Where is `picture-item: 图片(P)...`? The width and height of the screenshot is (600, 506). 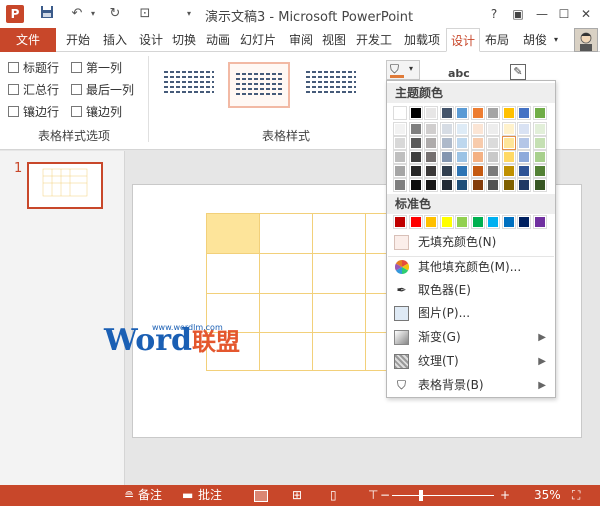 picture-item: 图片(P)... is located at coordinates (471, 313).